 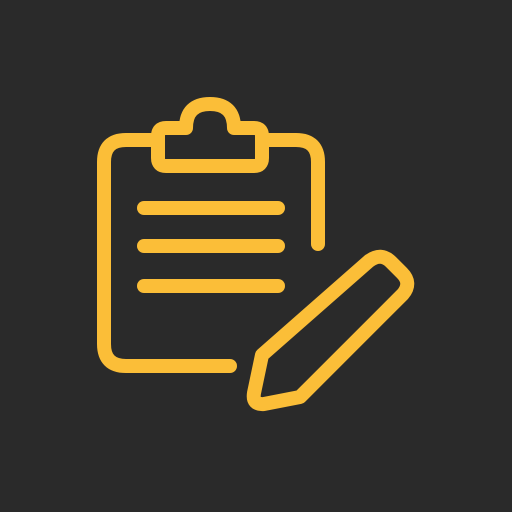 I want to click on pencil, so click(x=330, y=330).